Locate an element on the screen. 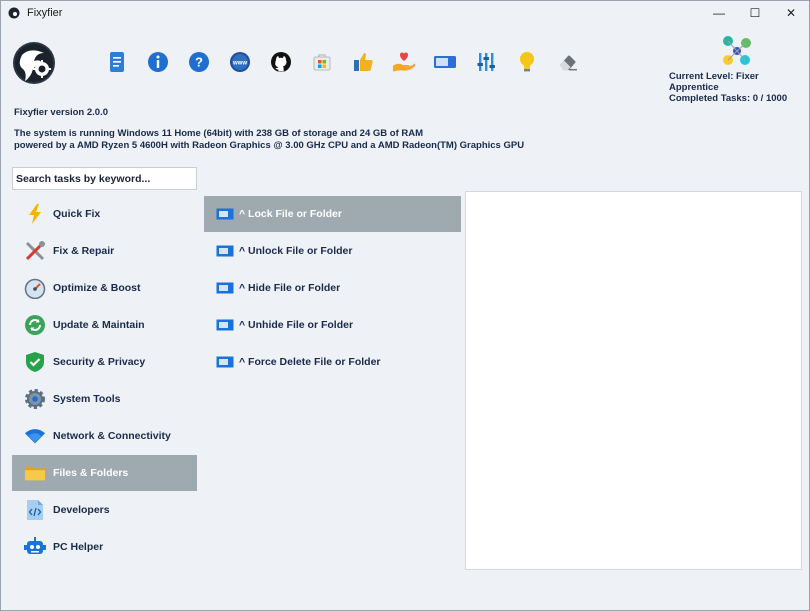 The image size is (810, 611). wifi-icon is located at coordinates (35, 436).